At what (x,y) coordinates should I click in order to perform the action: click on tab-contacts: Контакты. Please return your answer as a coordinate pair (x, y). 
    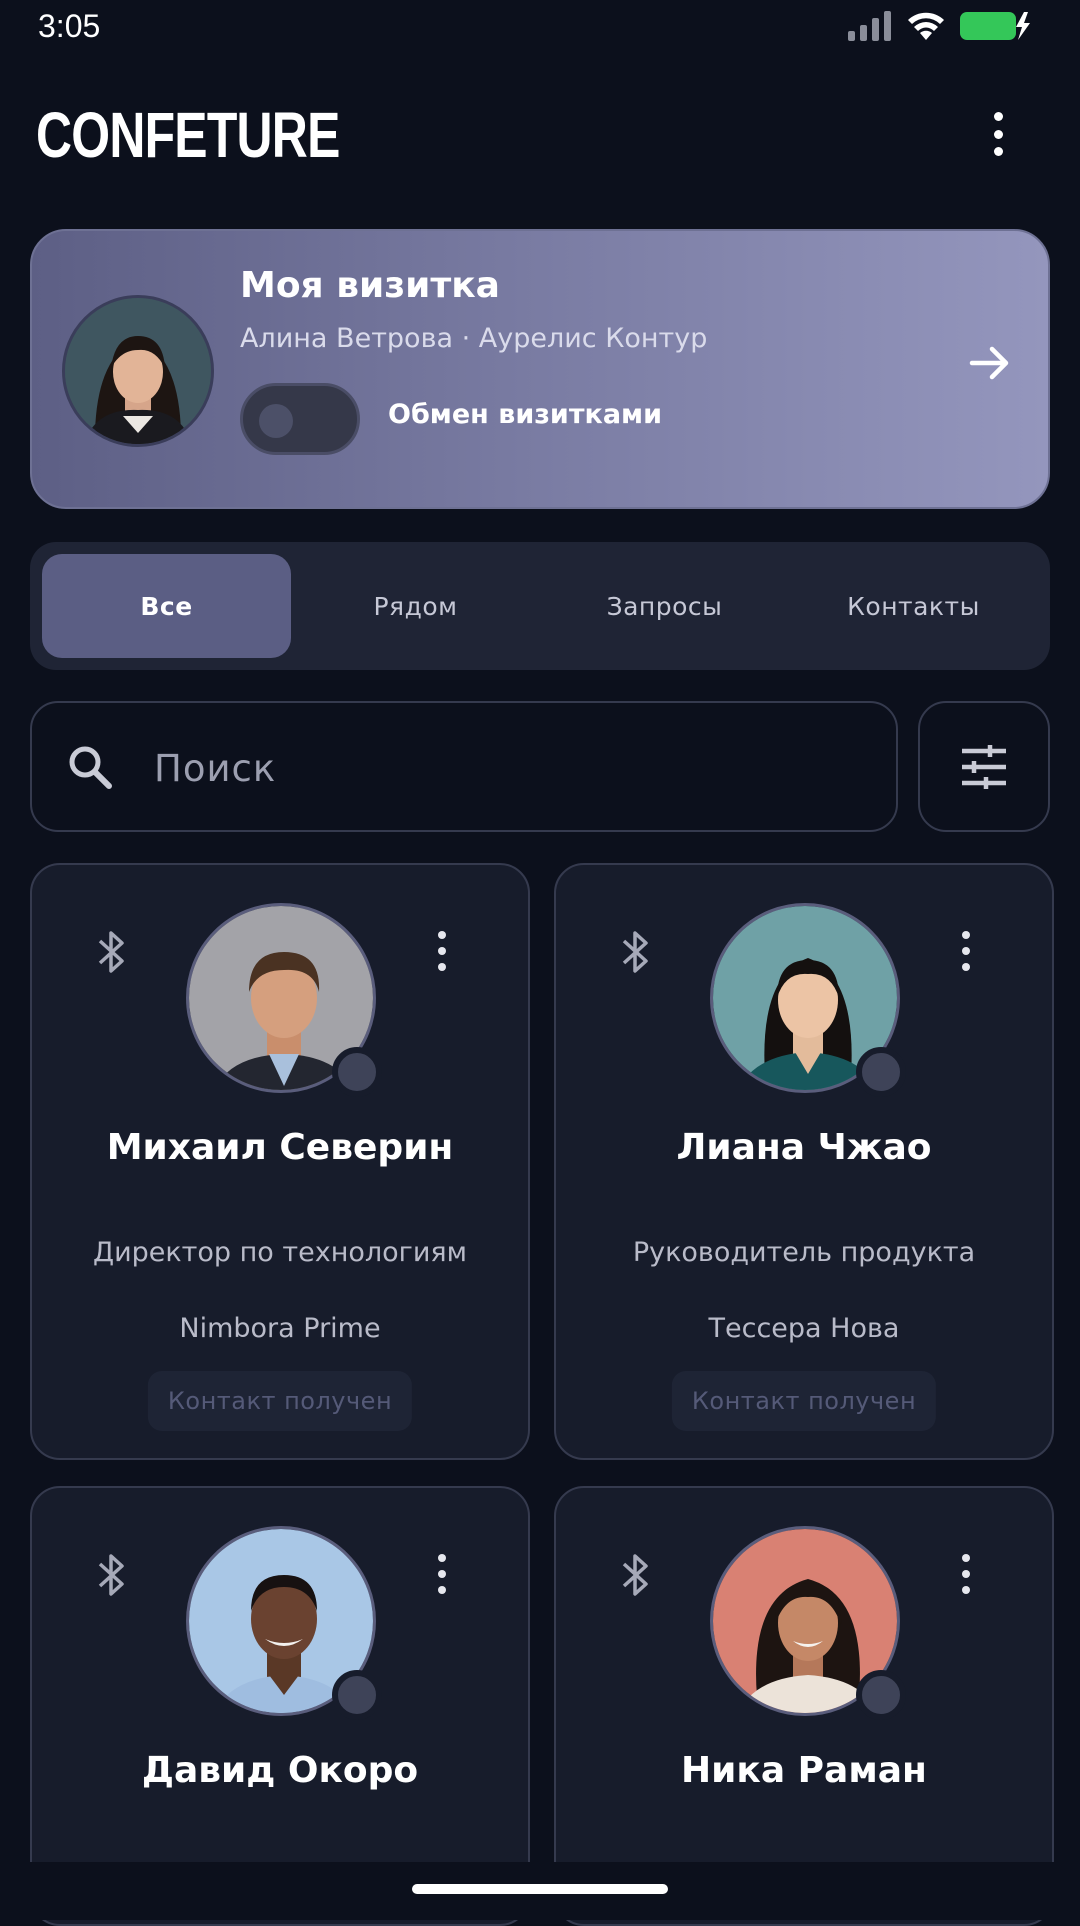
    Looking at the image, I should click on (913, 606).